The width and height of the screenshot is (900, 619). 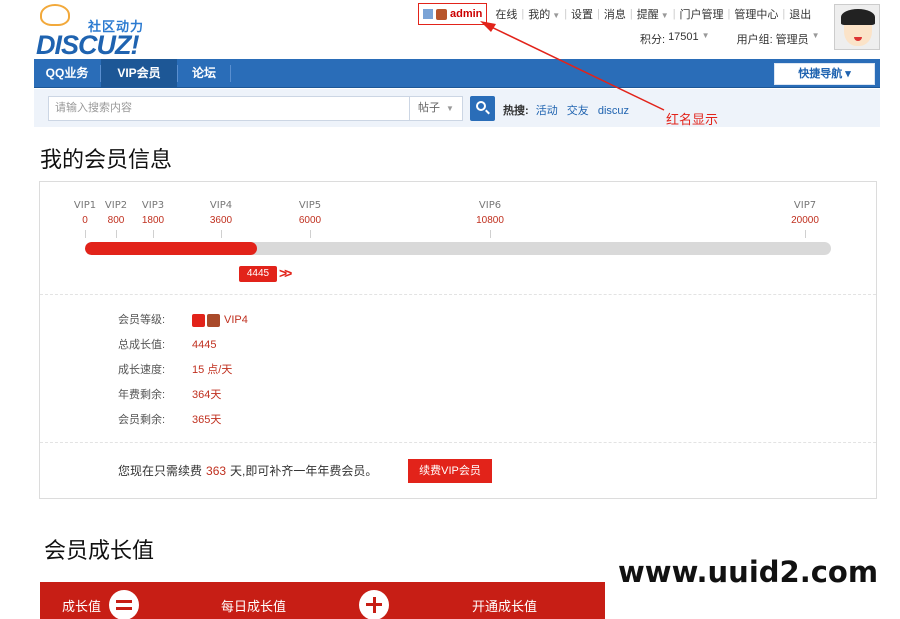 What do you see at coordinates (153, 220) in the screenshot?
I see `level-threshold: 1800` at bounding box center [153, 220].